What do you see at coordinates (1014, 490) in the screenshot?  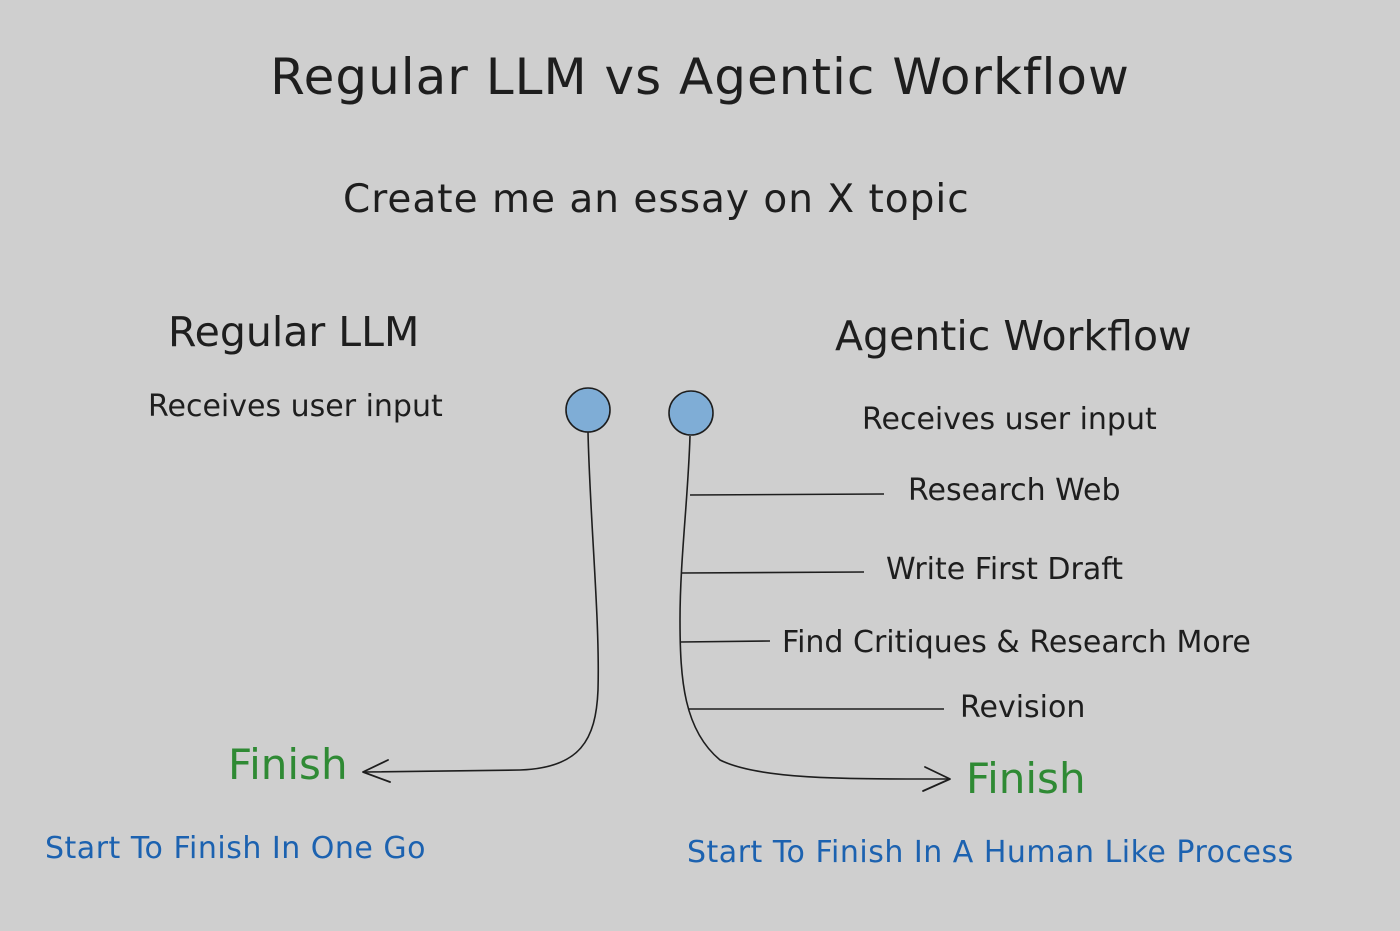 I see `step-research-web: Research Web` at bounding box center [1014, 490].